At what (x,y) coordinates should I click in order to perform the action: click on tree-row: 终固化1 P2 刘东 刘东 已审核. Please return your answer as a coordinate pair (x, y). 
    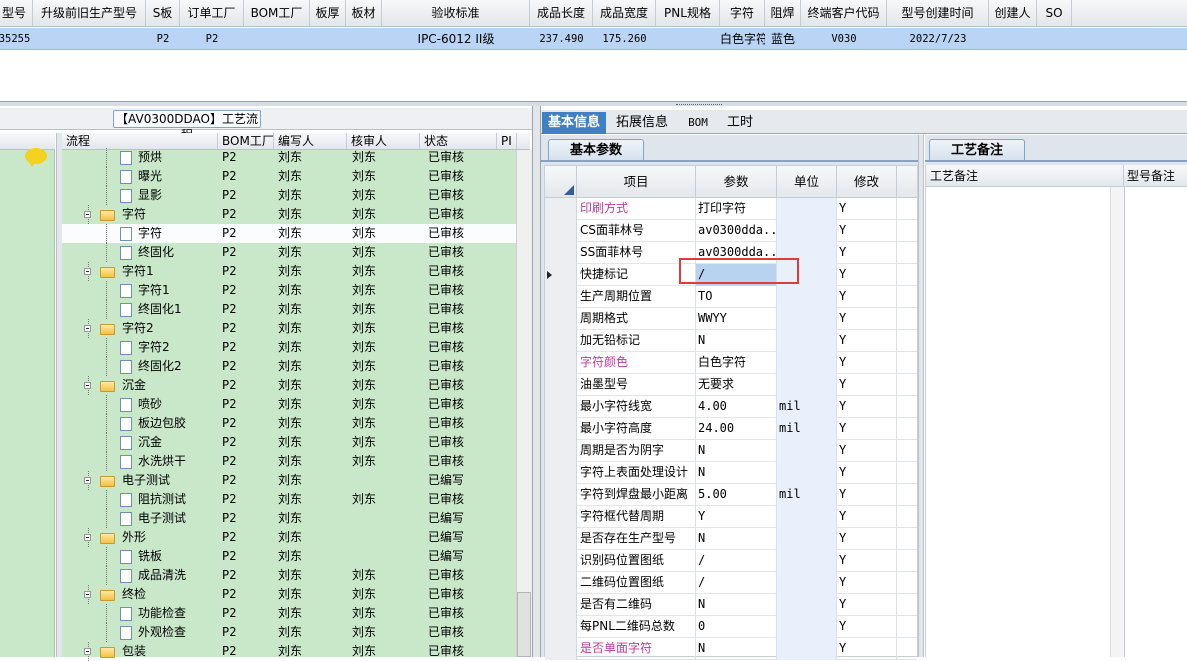
    Looking at the image, I should click on (289, 309).